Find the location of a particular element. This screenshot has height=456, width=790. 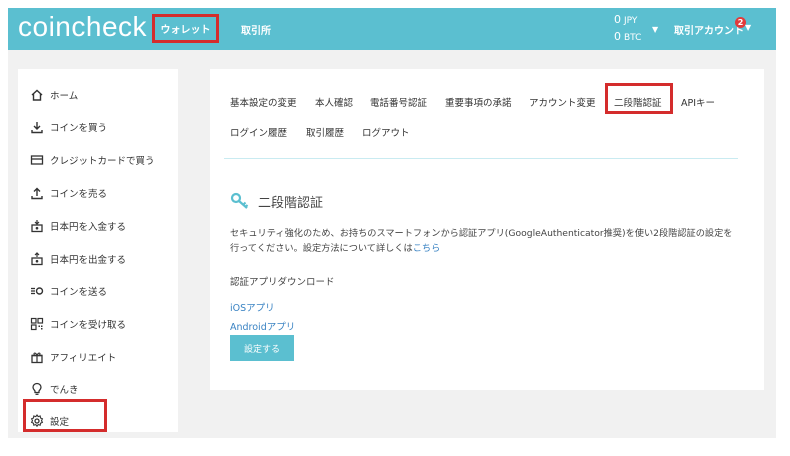

tab-logout: ログアウト is located at coordinates (386, 132).